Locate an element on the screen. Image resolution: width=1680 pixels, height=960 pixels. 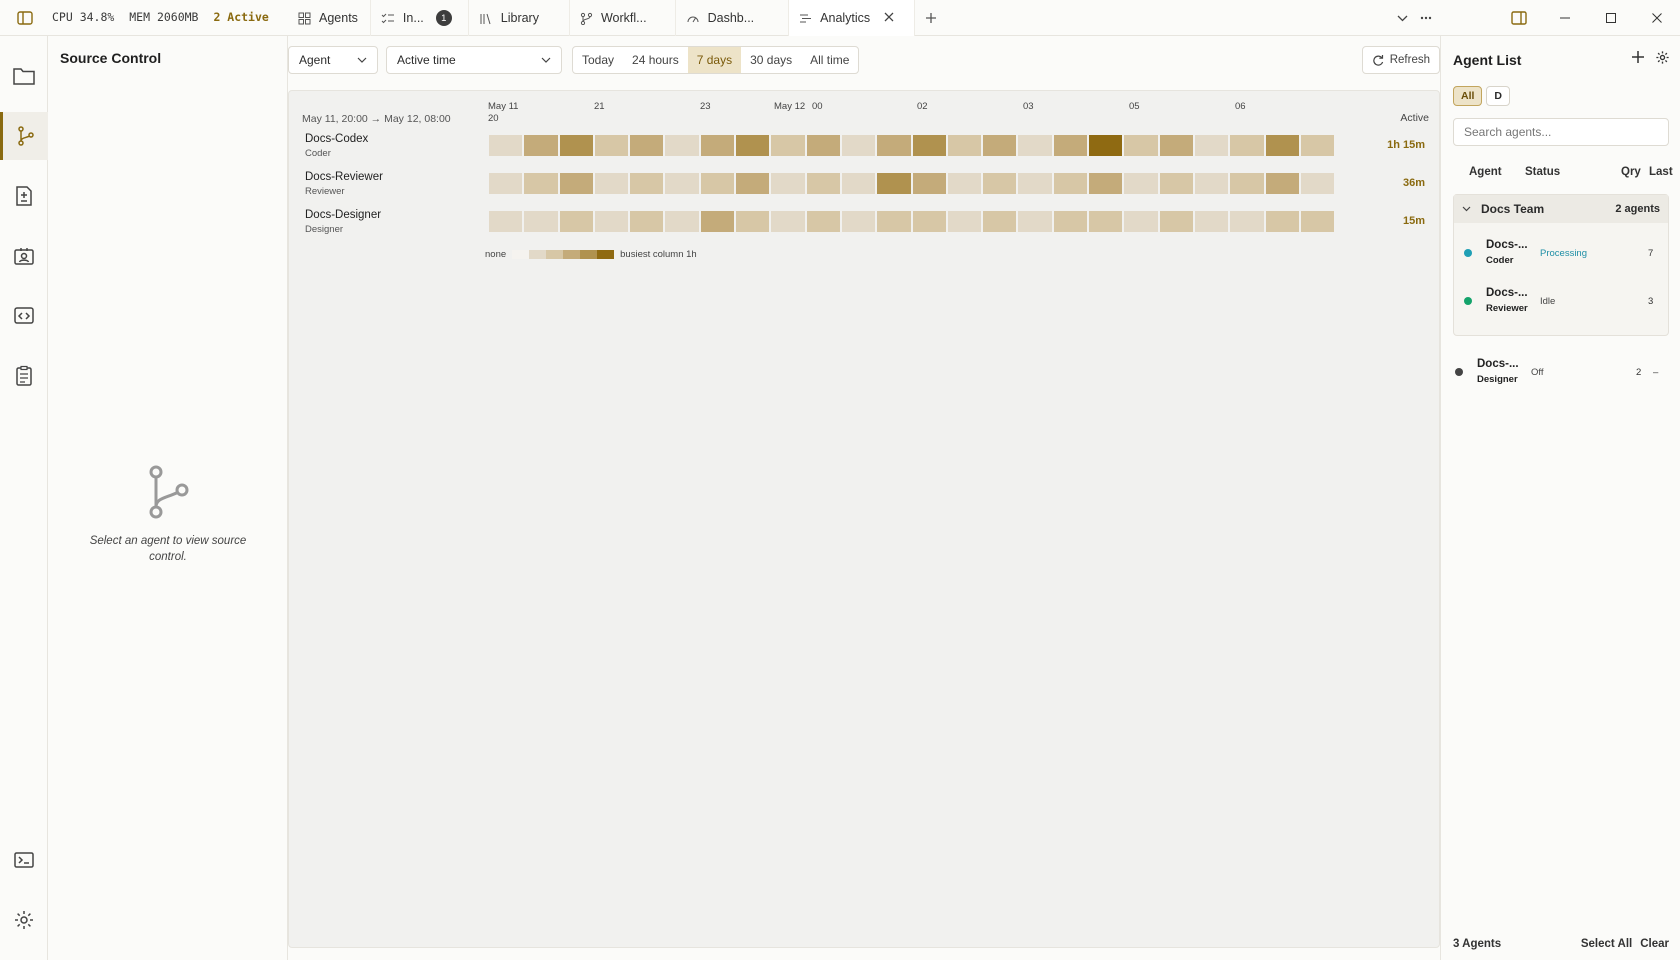
refresh-button: Refresh is located at coordinates (1400, 60).